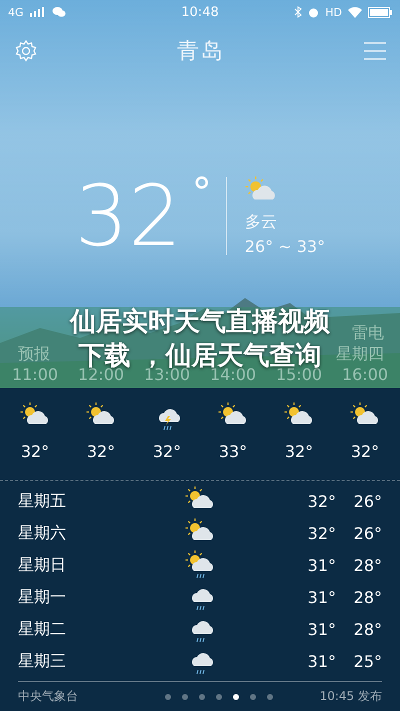 The height and width of the screenshot is (711, 400). I want to click on condition-text: 多云, so click(261, 222).